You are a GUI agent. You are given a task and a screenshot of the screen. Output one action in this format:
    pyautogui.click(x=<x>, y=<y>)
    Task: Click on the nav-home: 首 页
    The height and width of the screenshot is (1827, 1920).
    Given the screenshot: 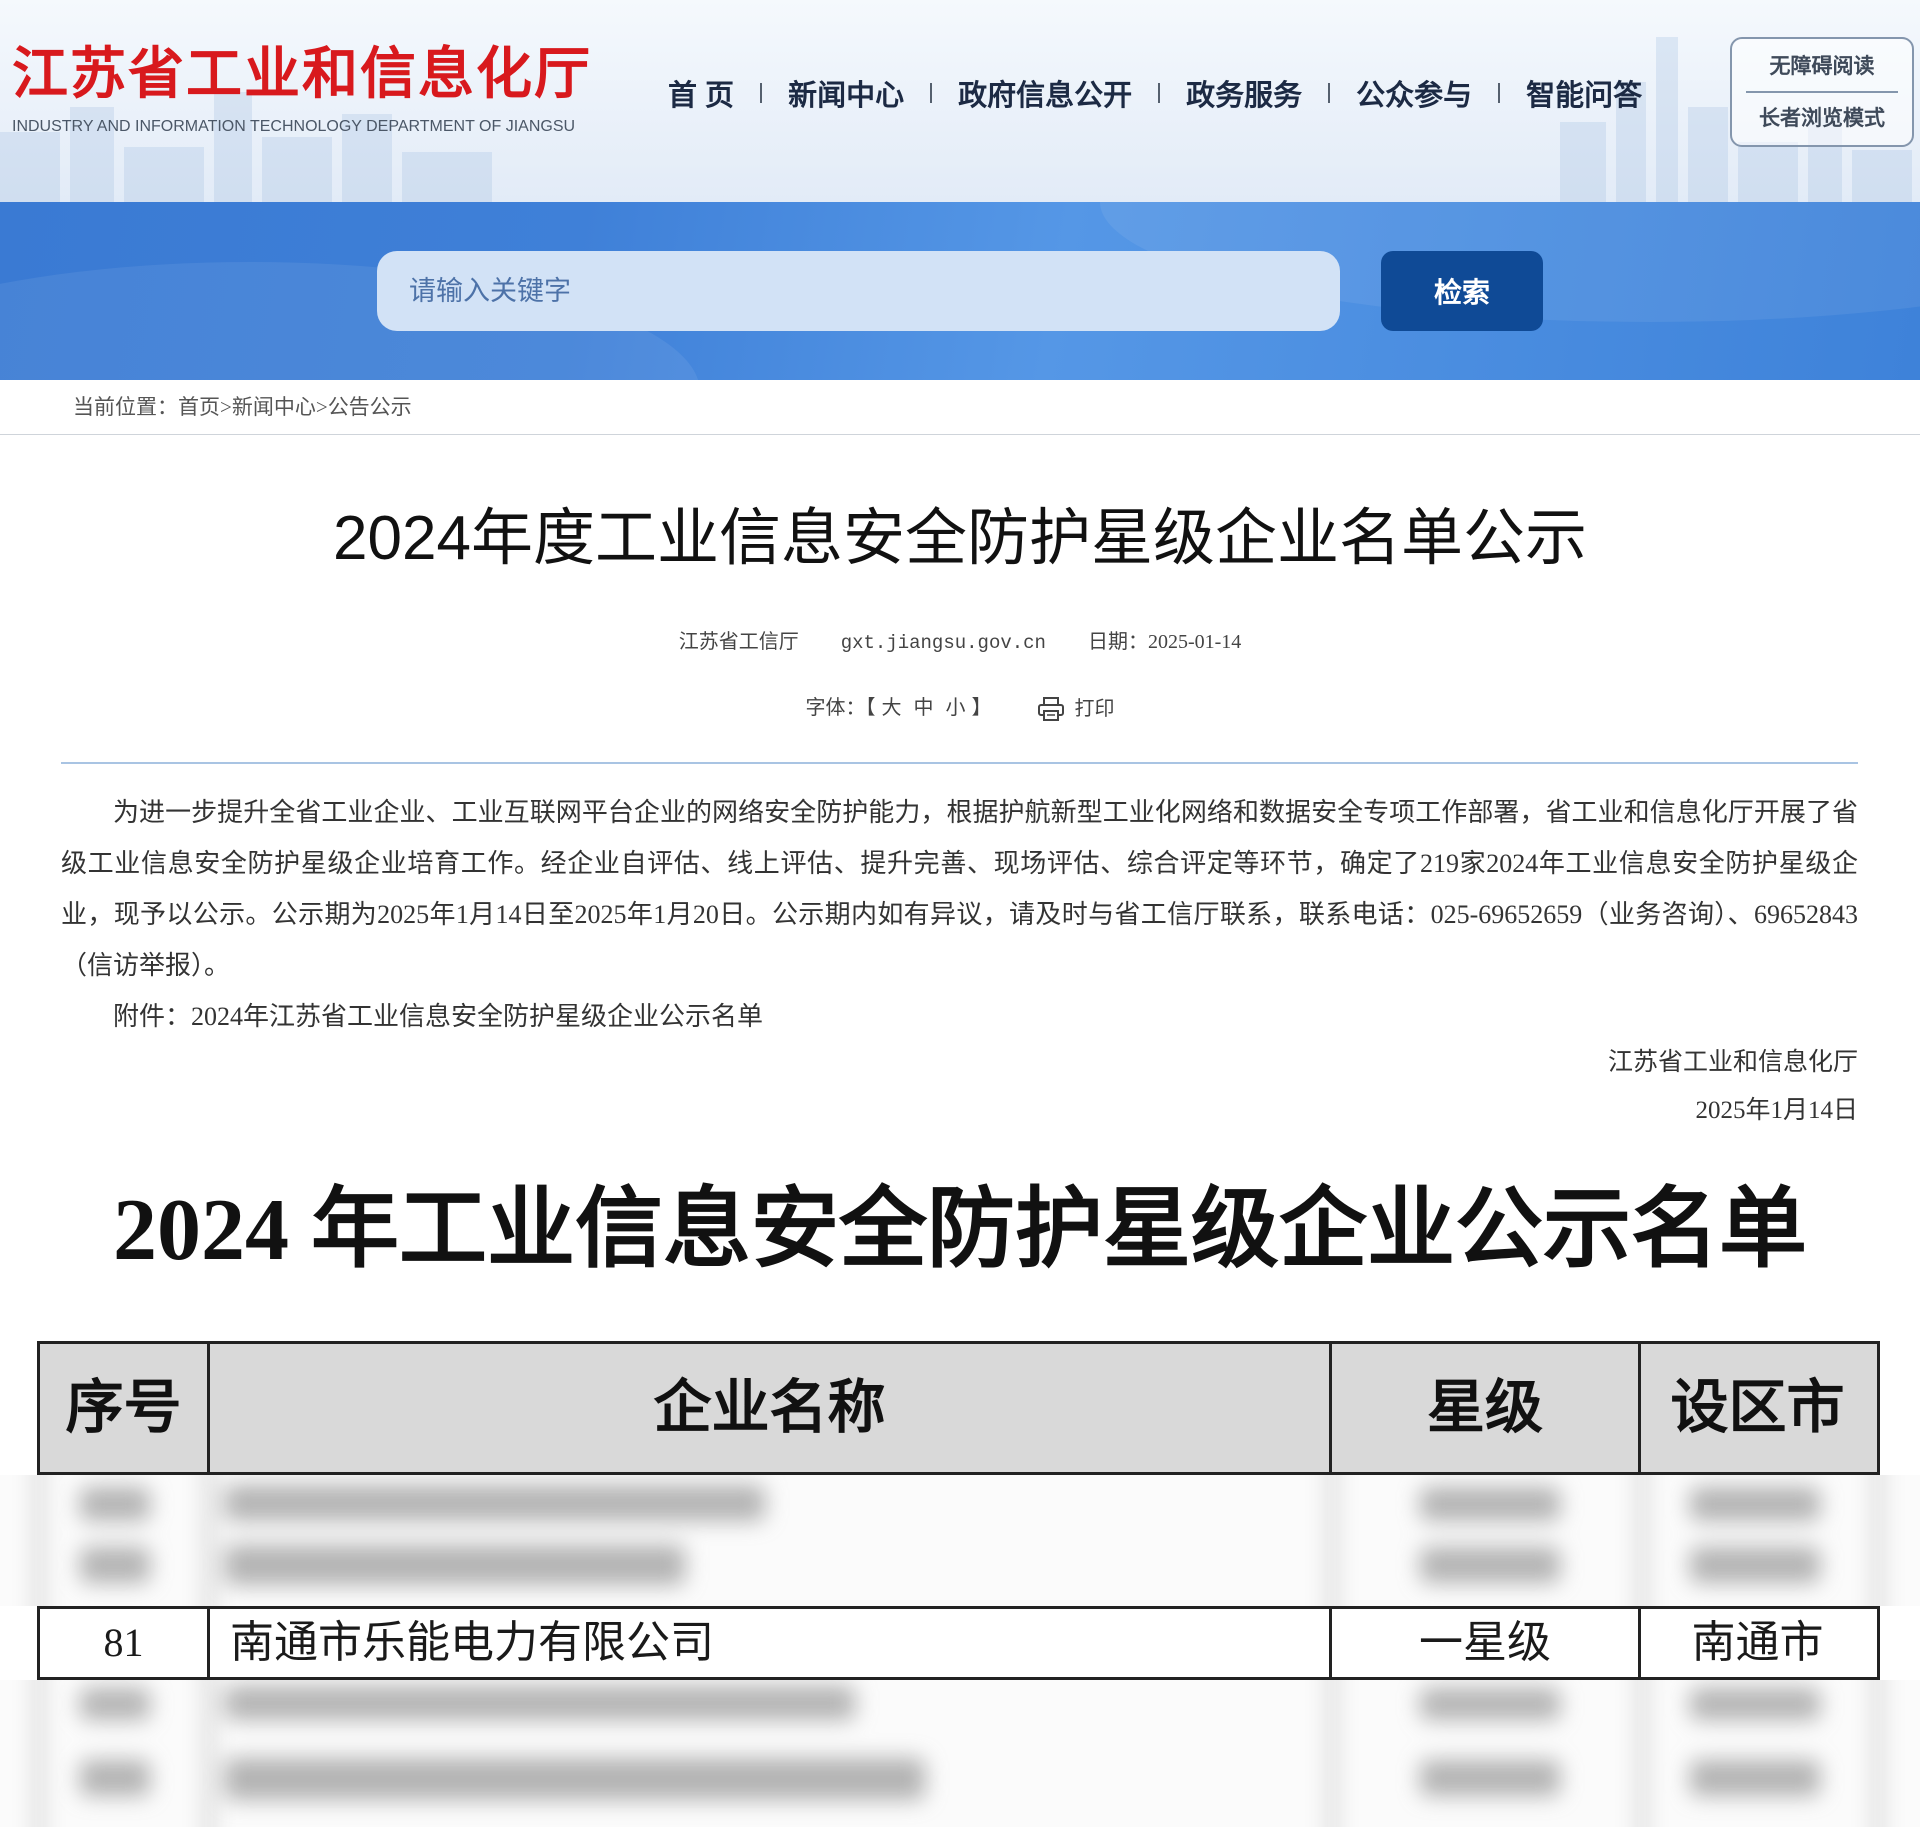 What is the action you would take?
    pyautogui.click(x=701, y=93)
    